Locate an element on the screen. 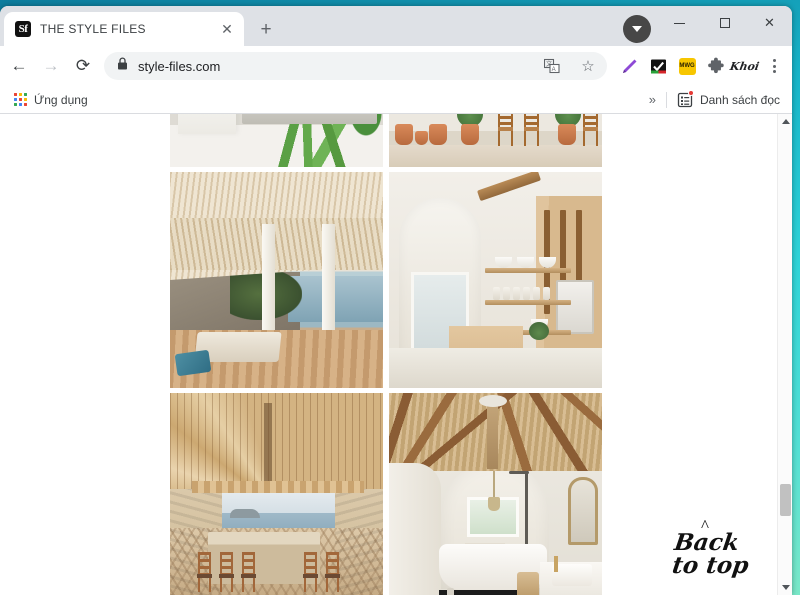  scroll-down-arrow is located at coordinates (785, 587).